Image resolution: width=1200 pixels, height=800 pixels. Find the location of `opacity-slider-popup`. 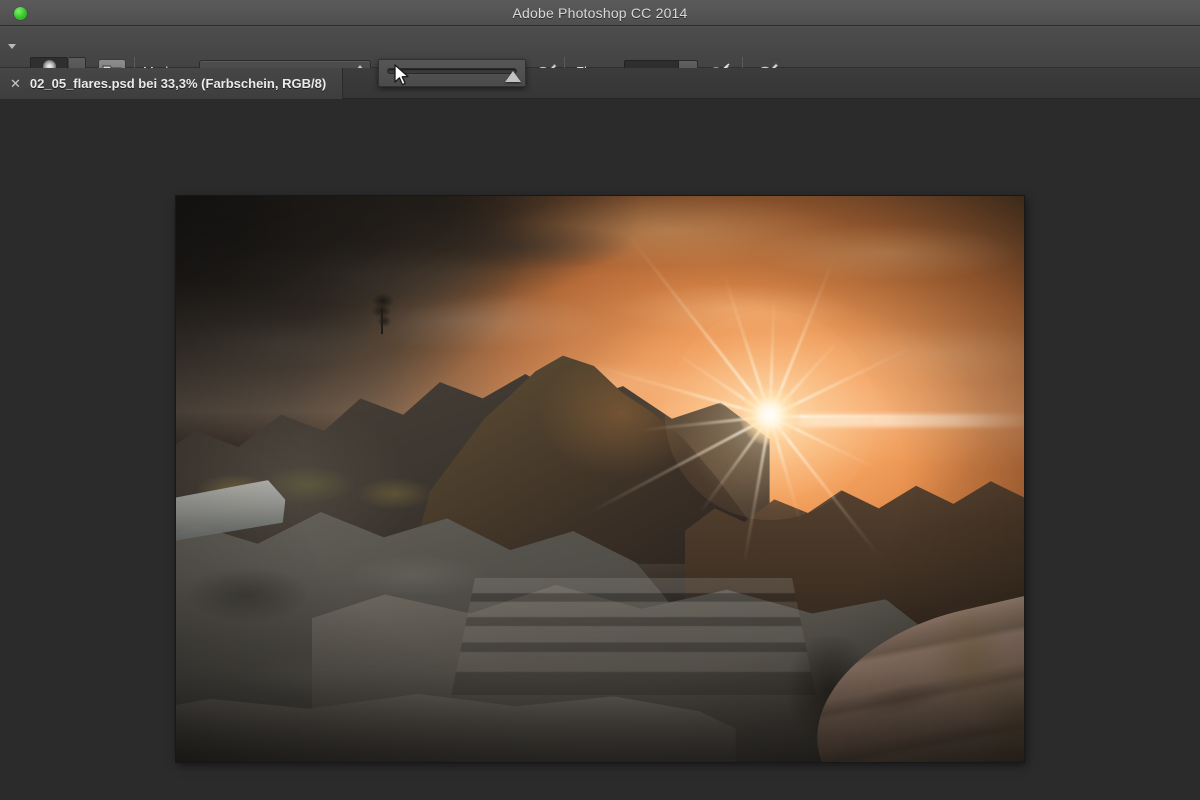

opacity-slider-popup is located at coordinates (452, 73).